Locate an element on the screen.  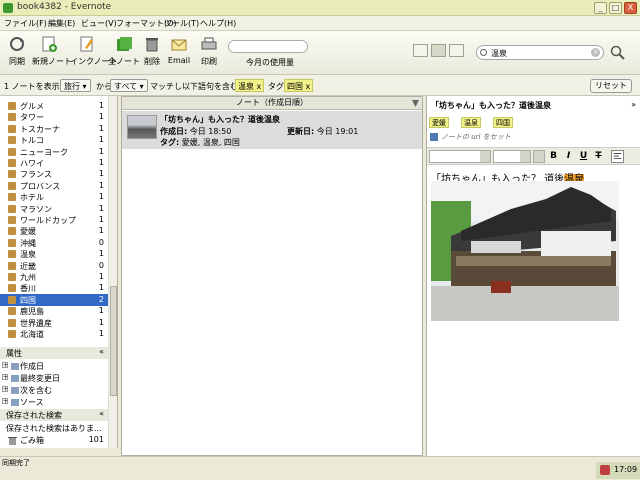
scope-dropdown: すべて ▾ is located at coordinates (129, 85).